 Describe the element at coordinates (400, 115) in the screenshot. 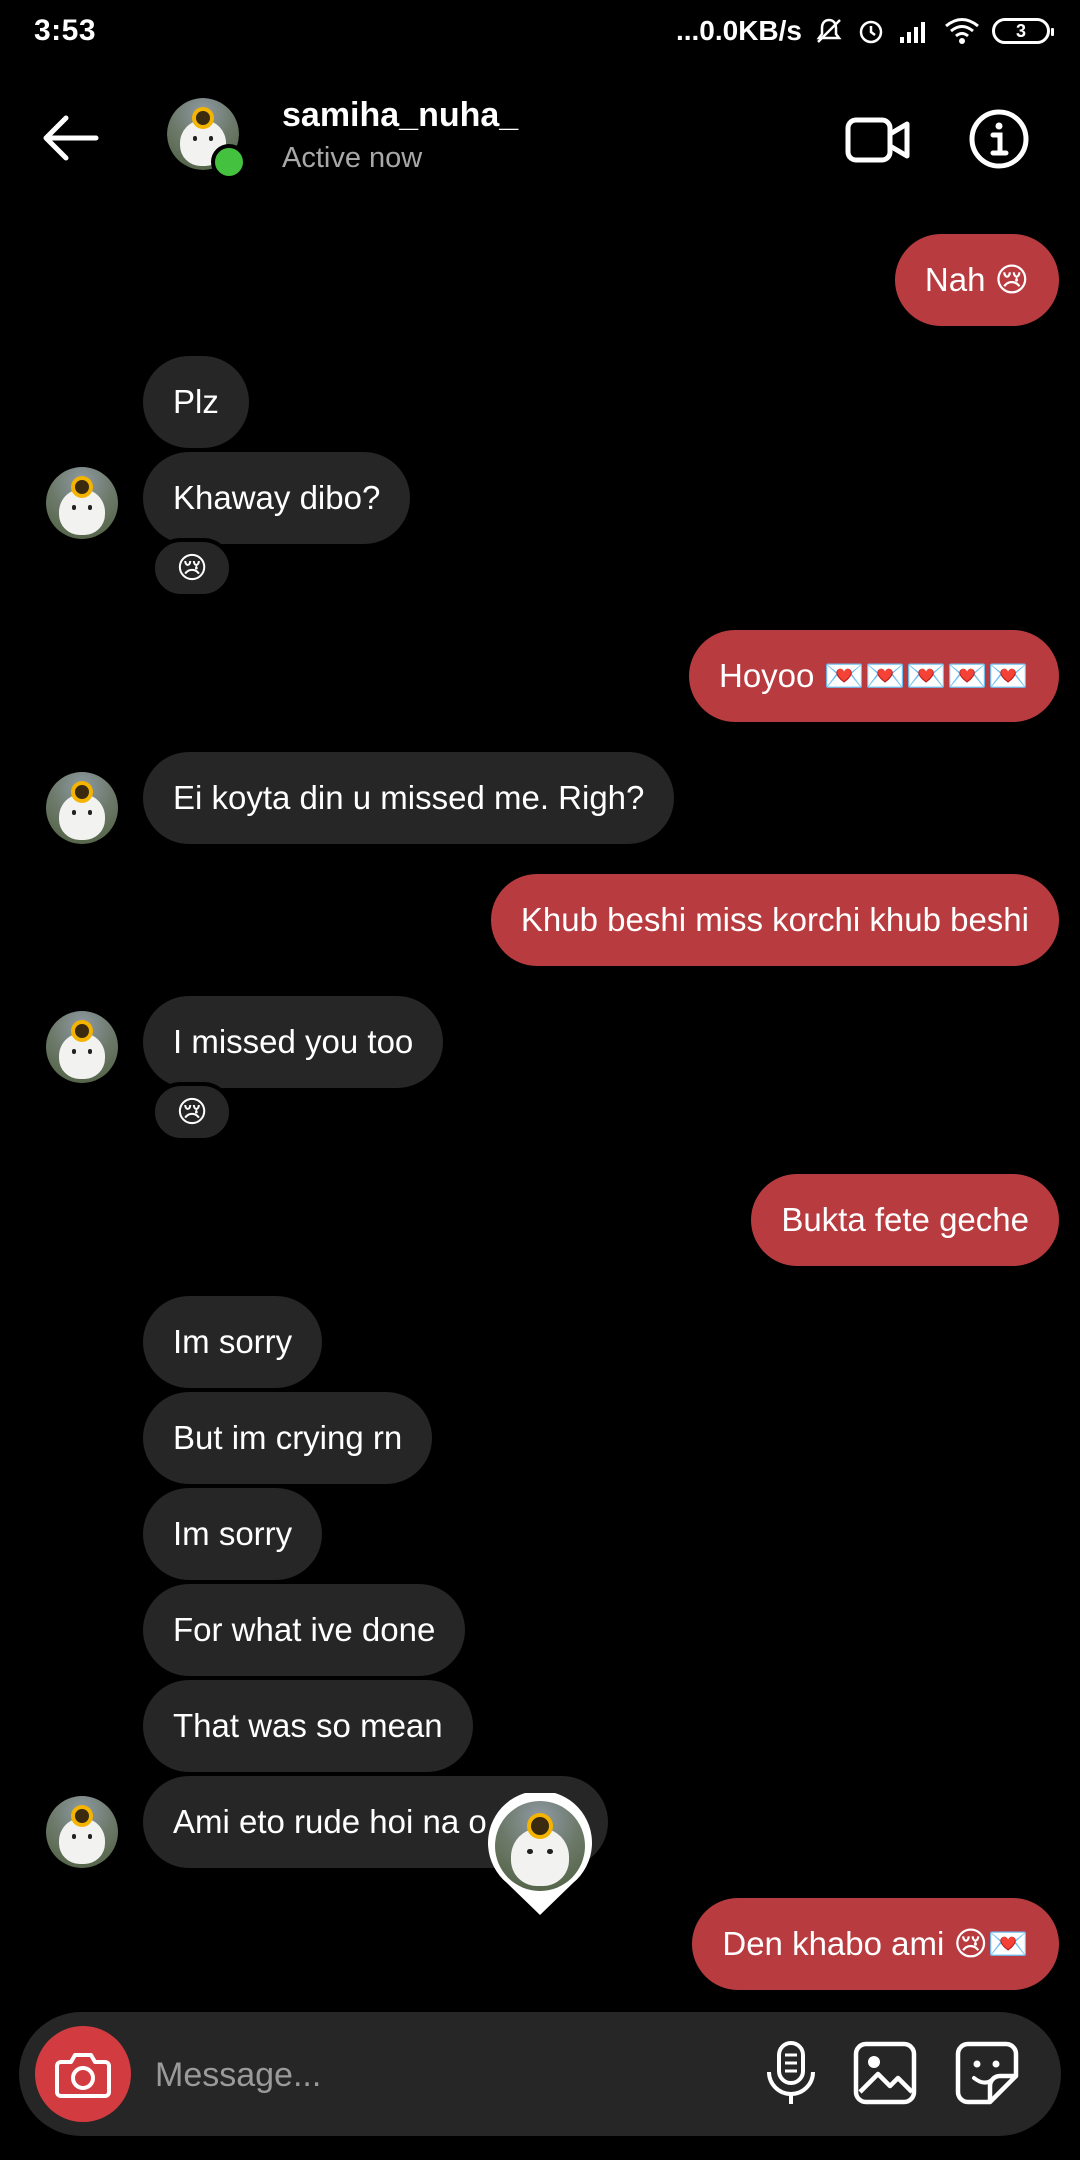

I see `contact-username: samiha_nuha_` at that location.